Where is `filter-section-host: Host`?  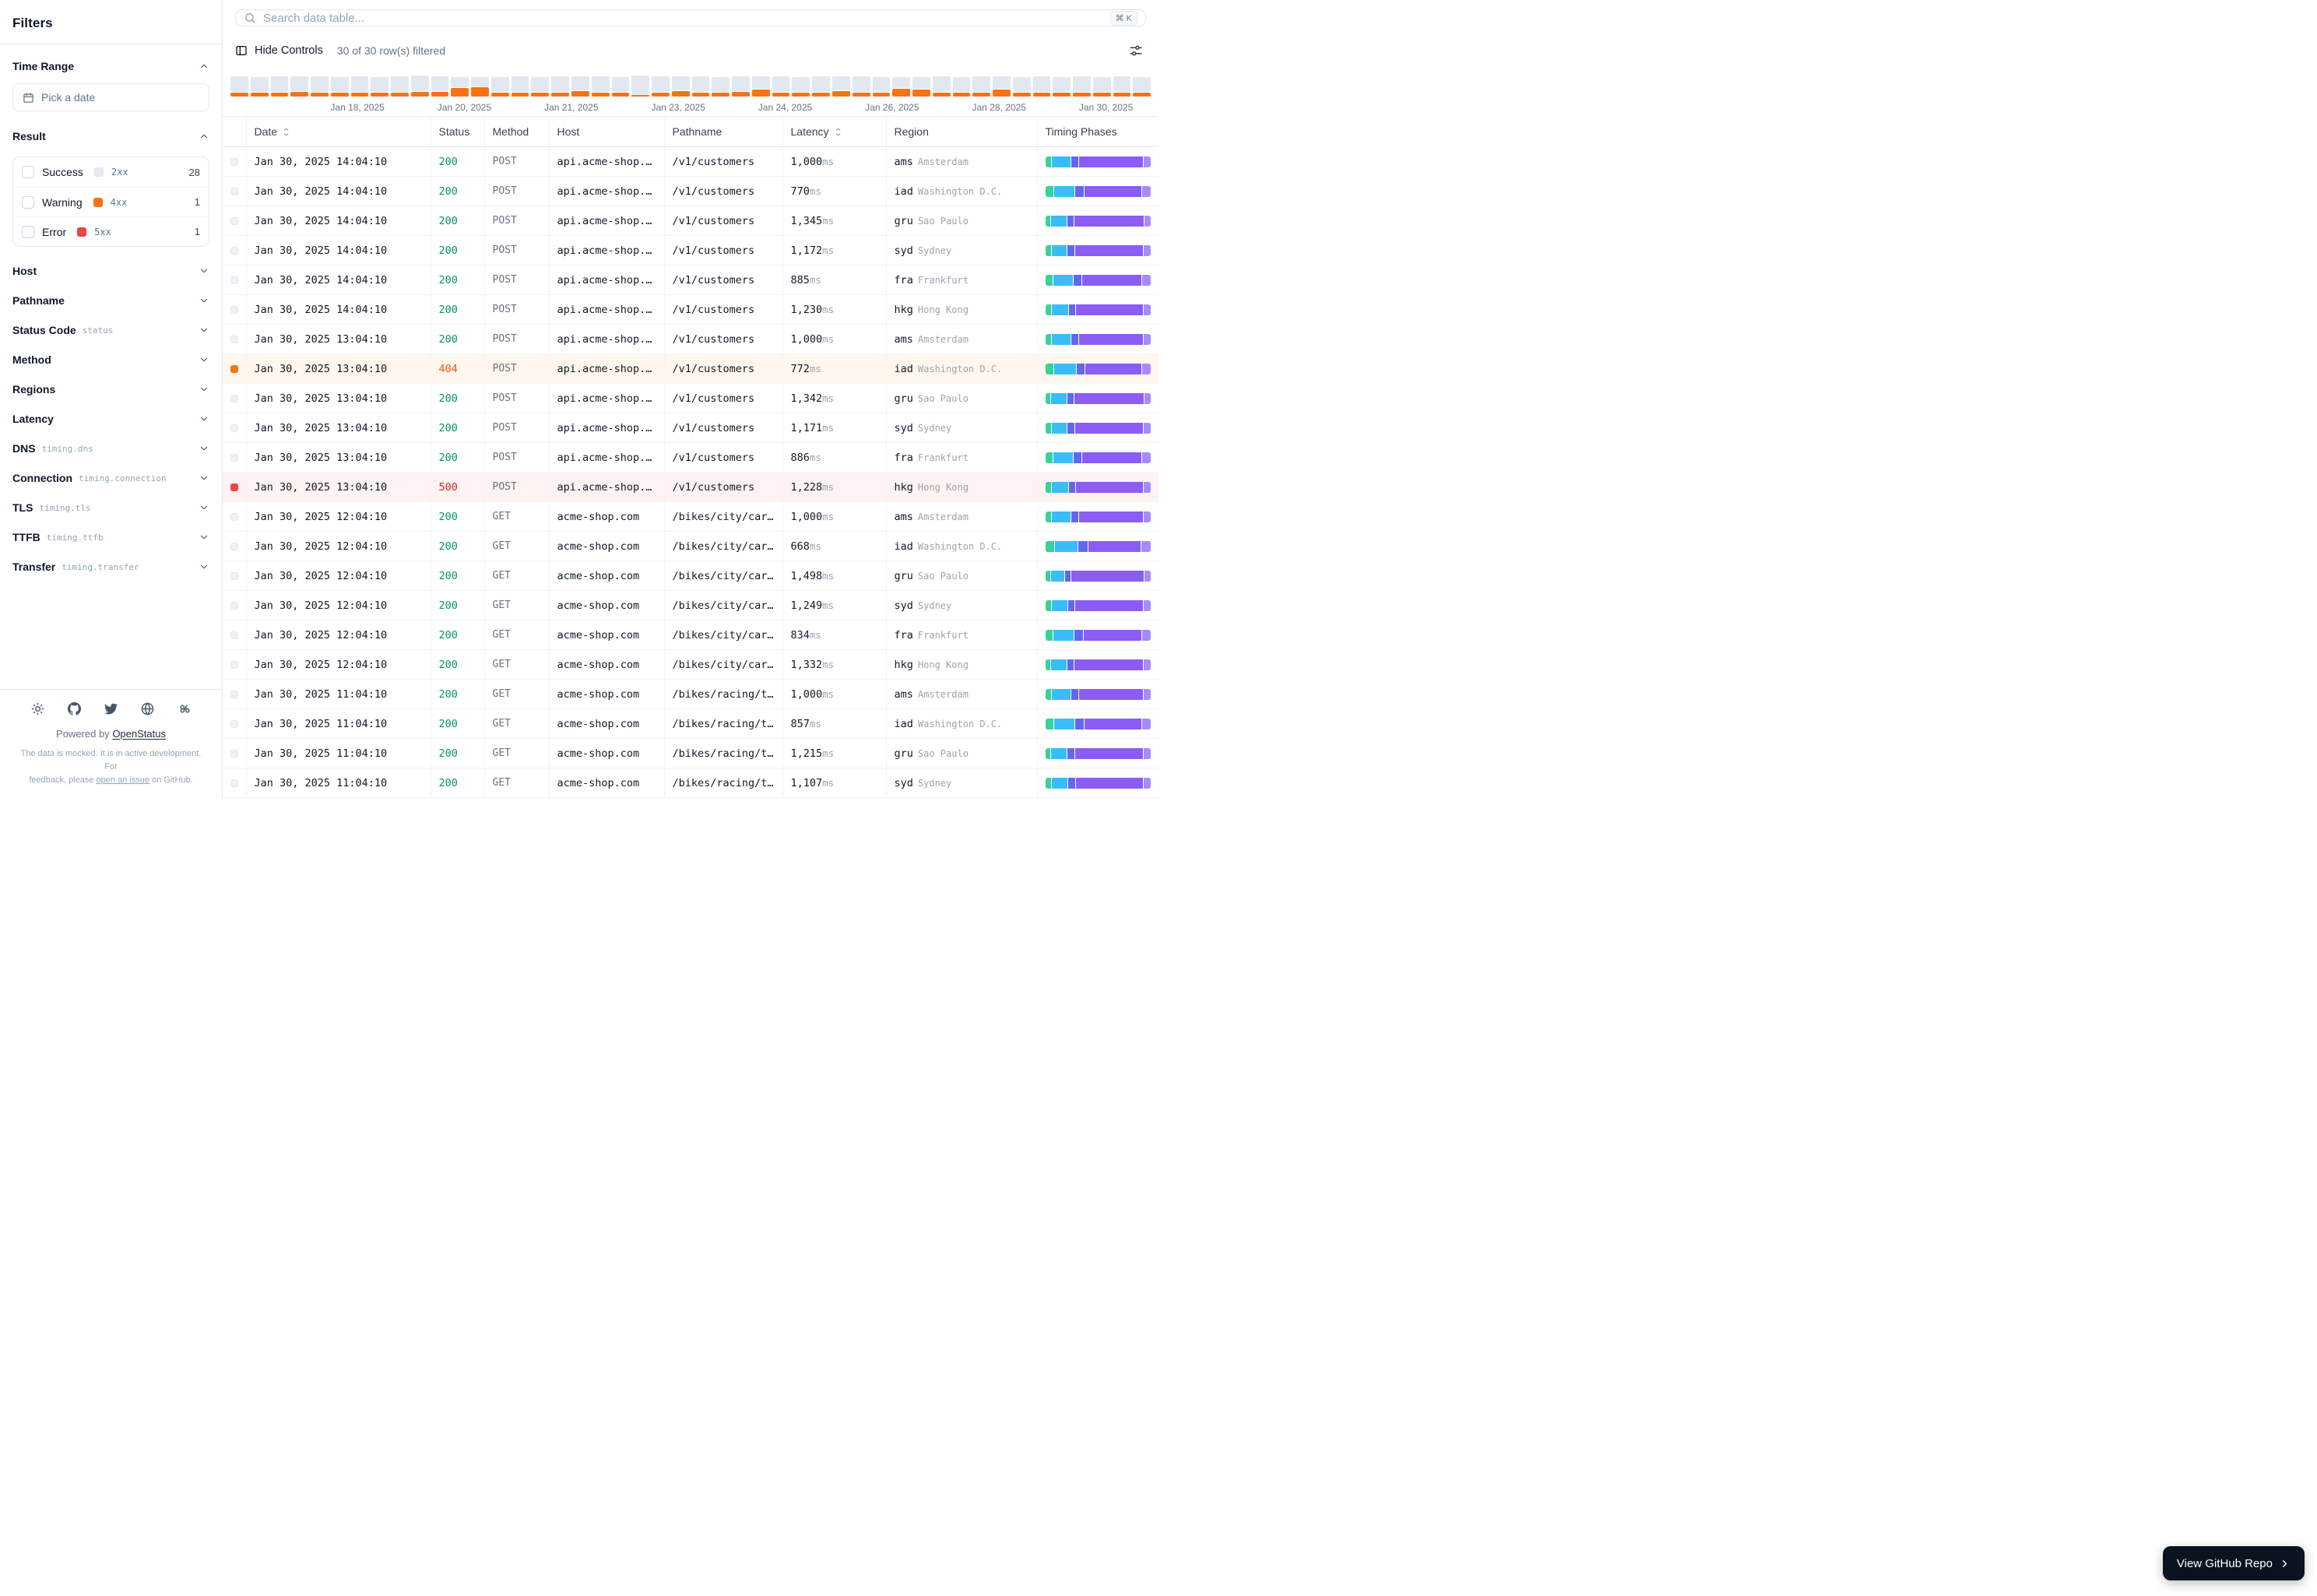 filter-section-host: Host is located at coordinates (110, 271).